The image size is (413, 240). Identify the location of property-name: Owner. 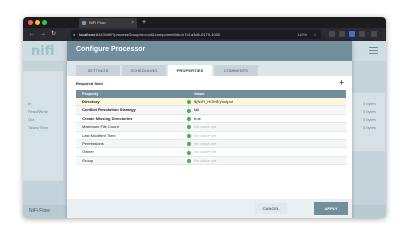
(88, 152).